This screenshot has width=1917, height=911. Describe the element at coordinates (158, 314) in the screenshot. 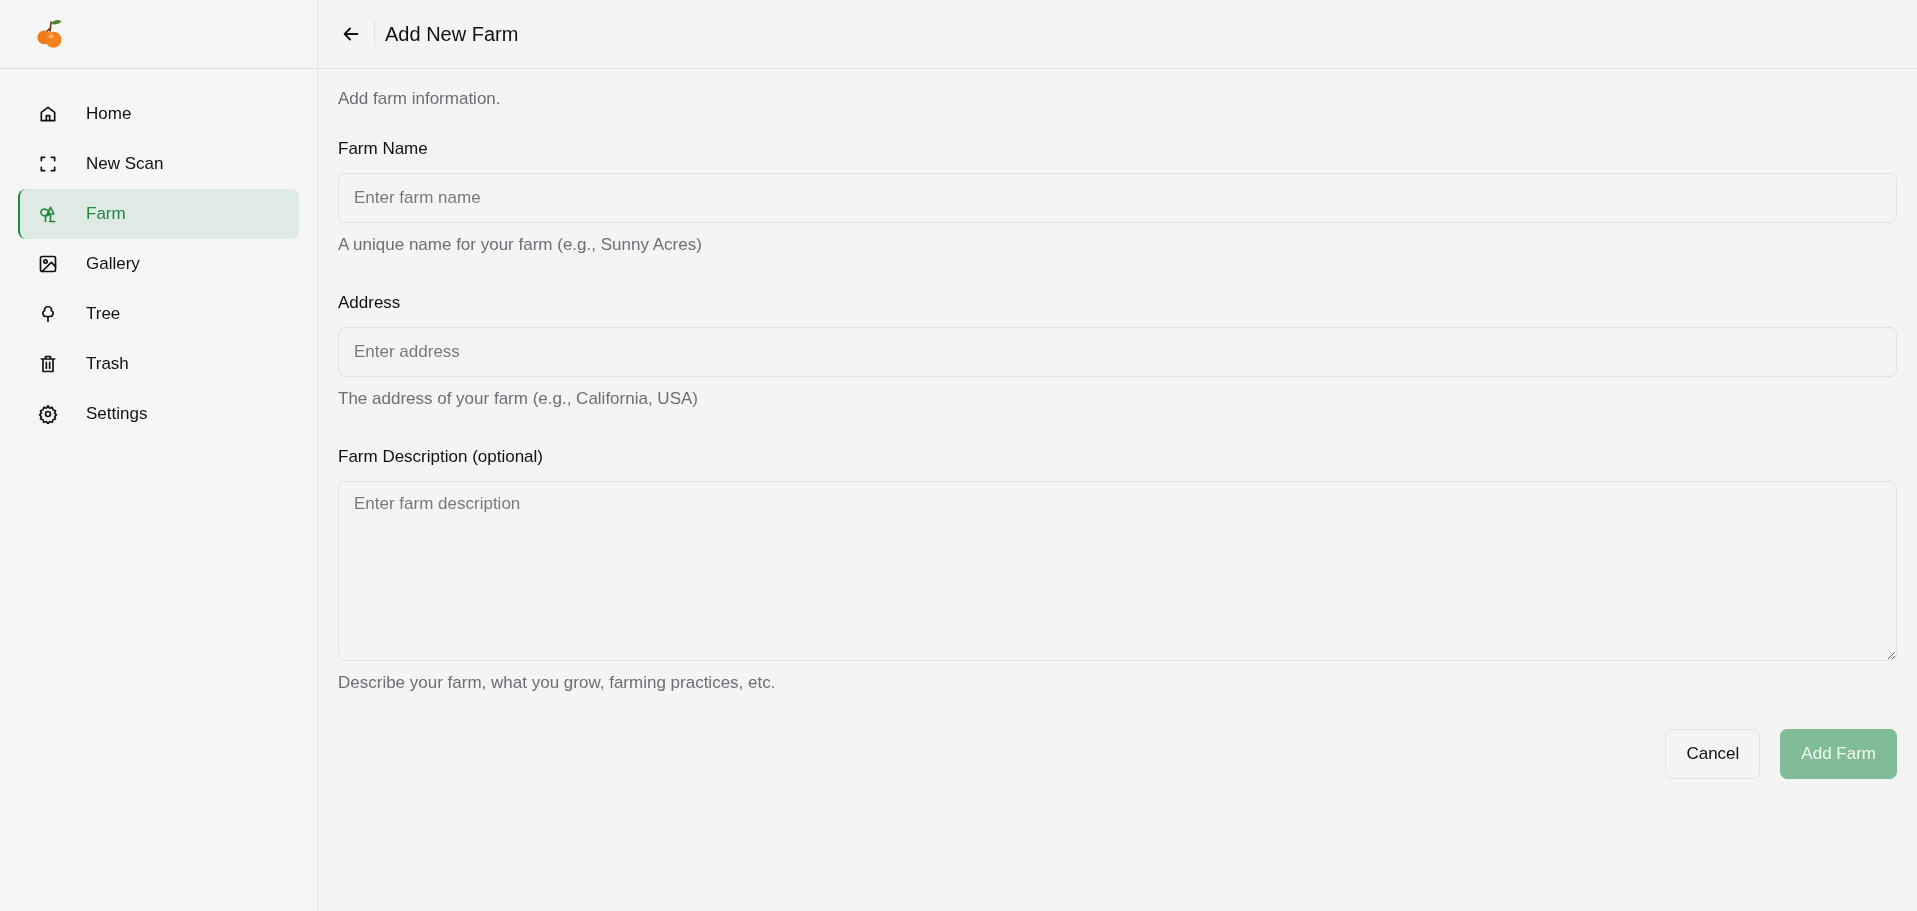

I see `nav-item: Tree` at that location.